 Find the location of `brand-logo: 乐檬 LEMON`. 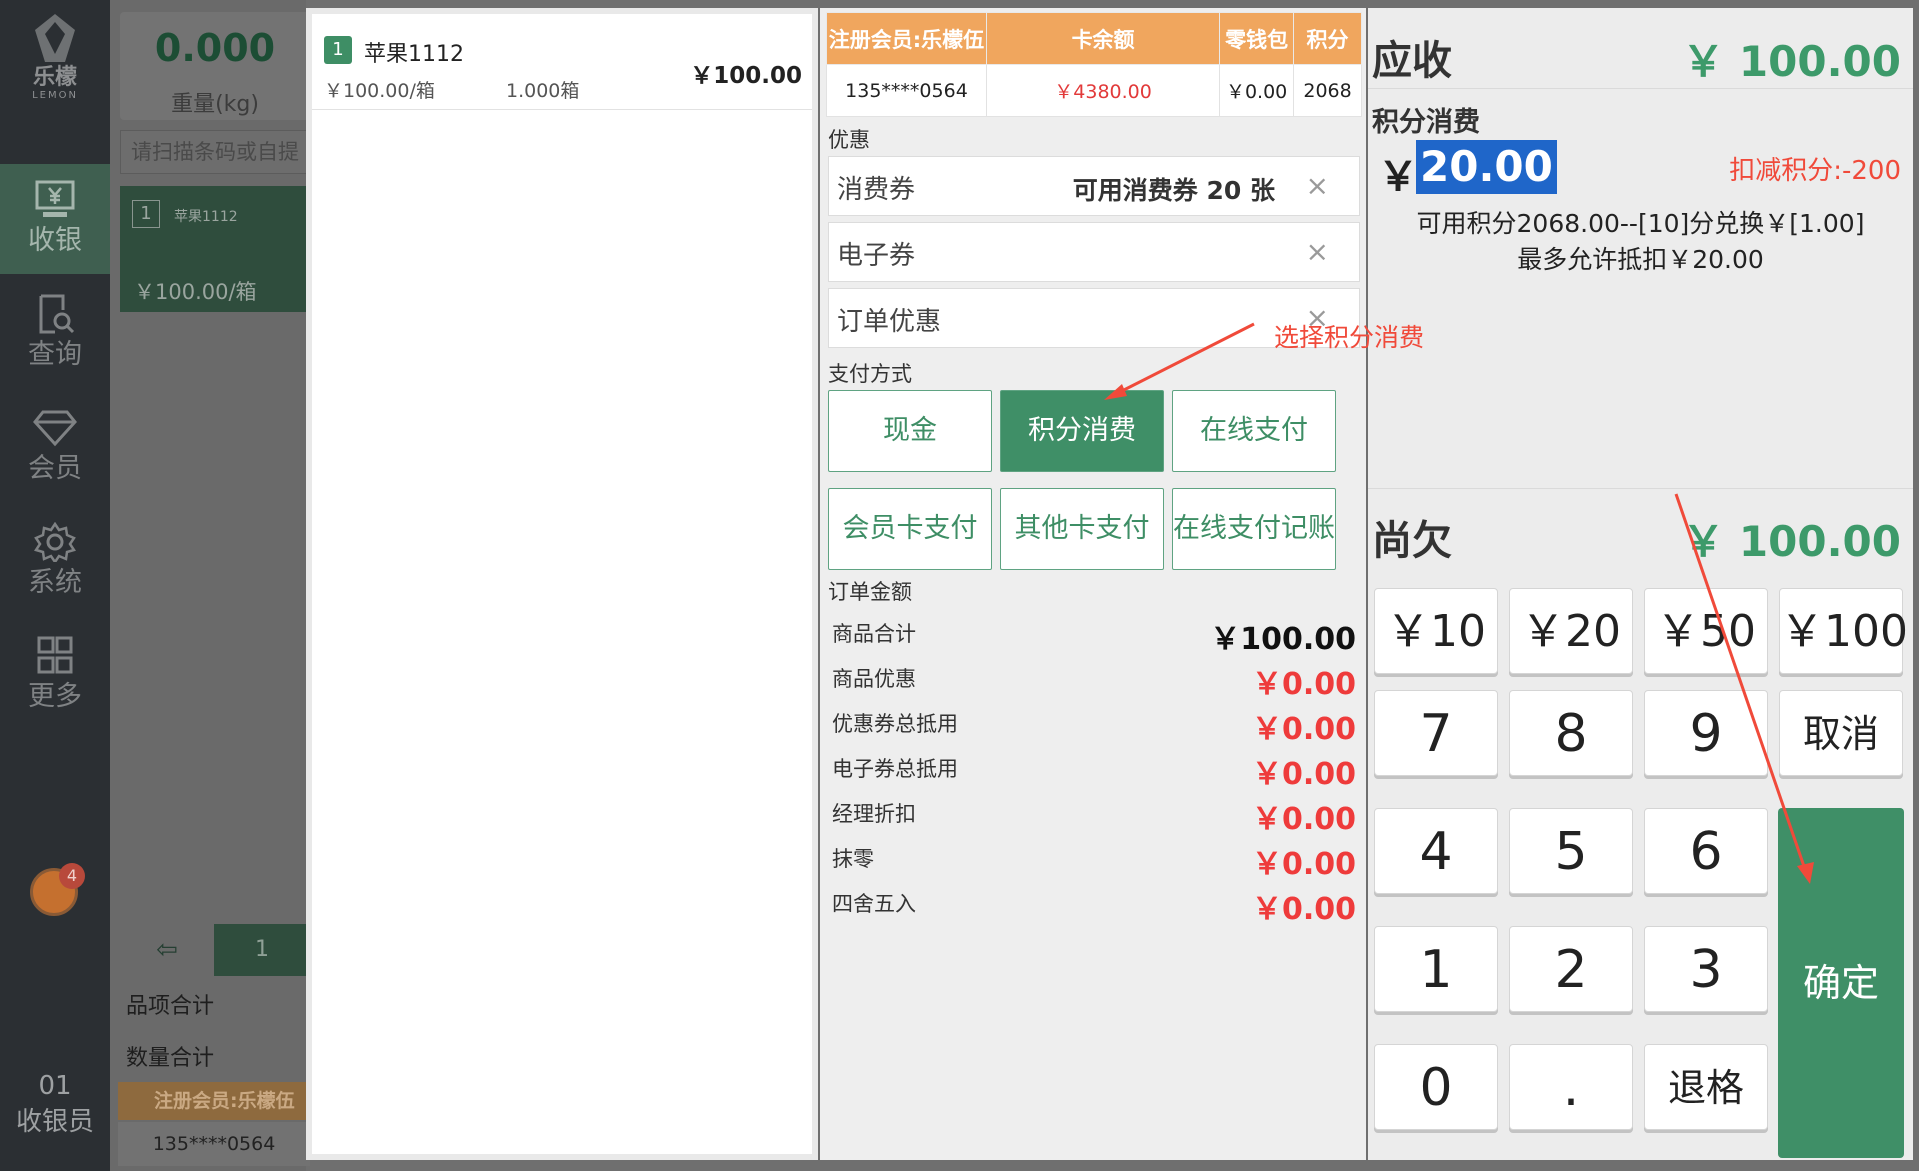

brand-logo: 乐檬 LEMON is located at coordinates (55, 56).